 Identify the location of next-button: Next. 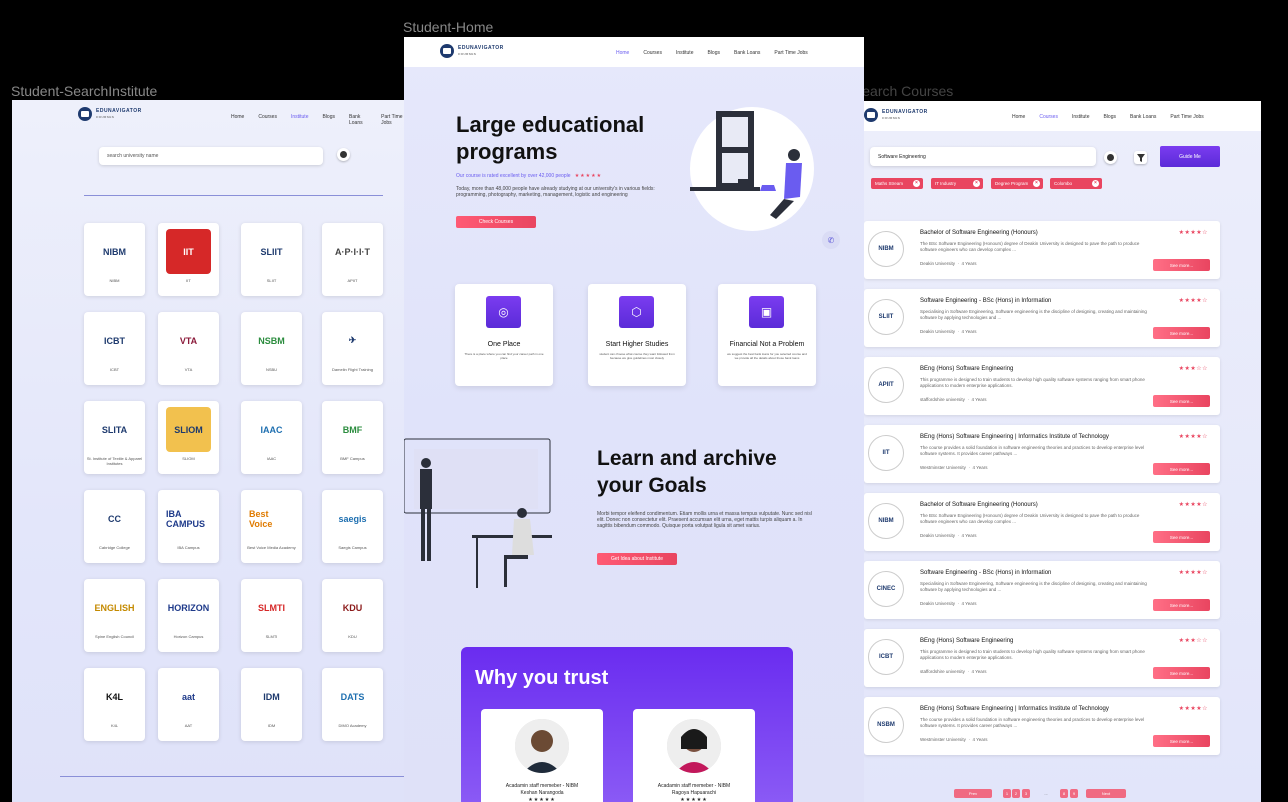
(1106, 793).